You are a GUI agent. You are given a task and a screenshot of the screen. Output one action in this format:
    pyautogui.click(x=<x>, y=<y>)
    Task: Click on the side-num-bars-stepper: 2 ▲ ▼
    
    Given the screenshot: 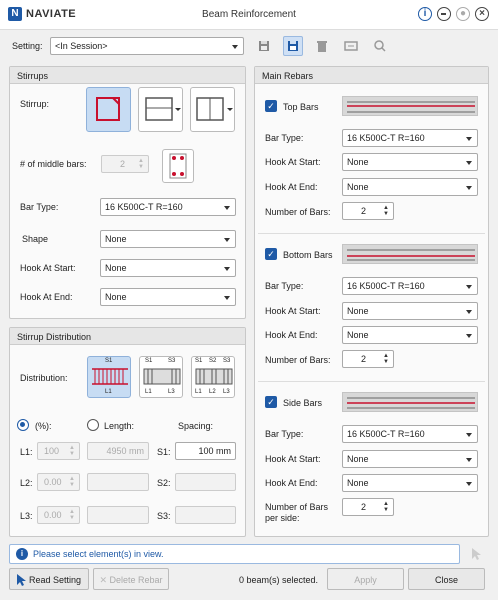 What is the action you would take?
    pyautogui.click(x=368, y=507)
    